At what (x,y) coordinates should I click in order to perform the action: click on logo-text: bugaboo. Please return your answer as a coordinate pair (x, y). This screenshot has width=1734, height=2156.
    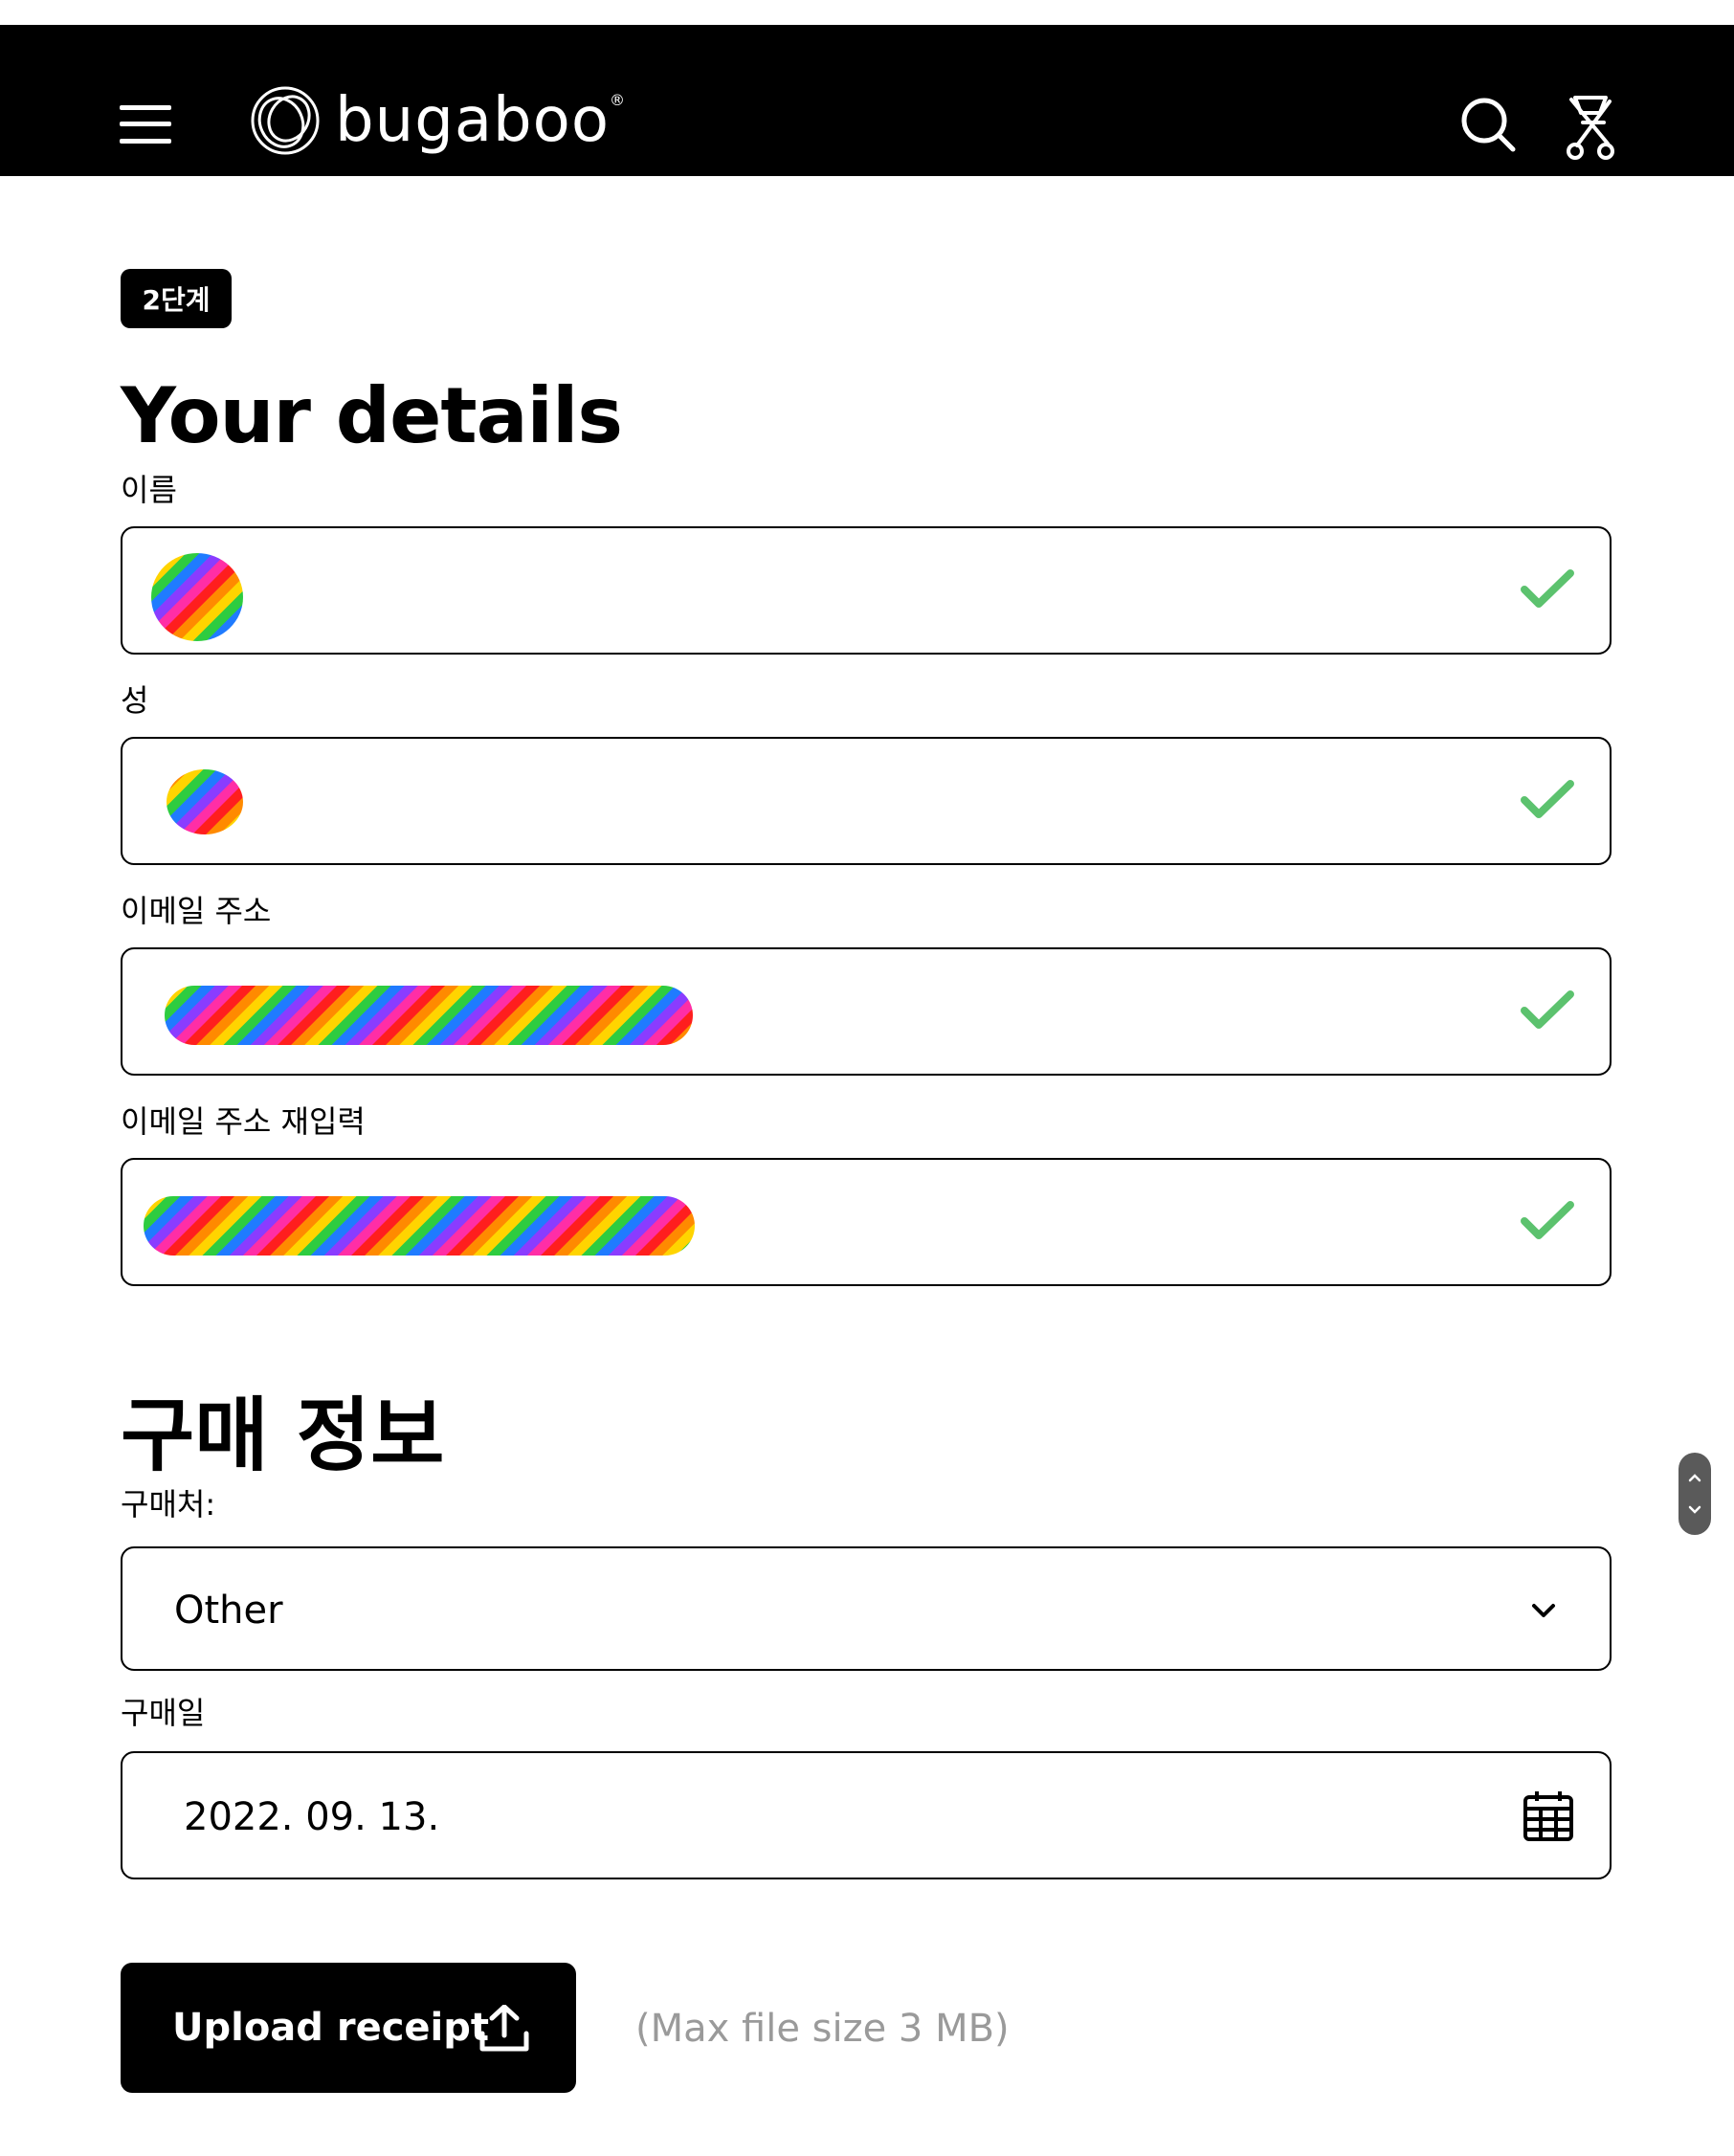
    Looking at the image, I should click on (472, 120).